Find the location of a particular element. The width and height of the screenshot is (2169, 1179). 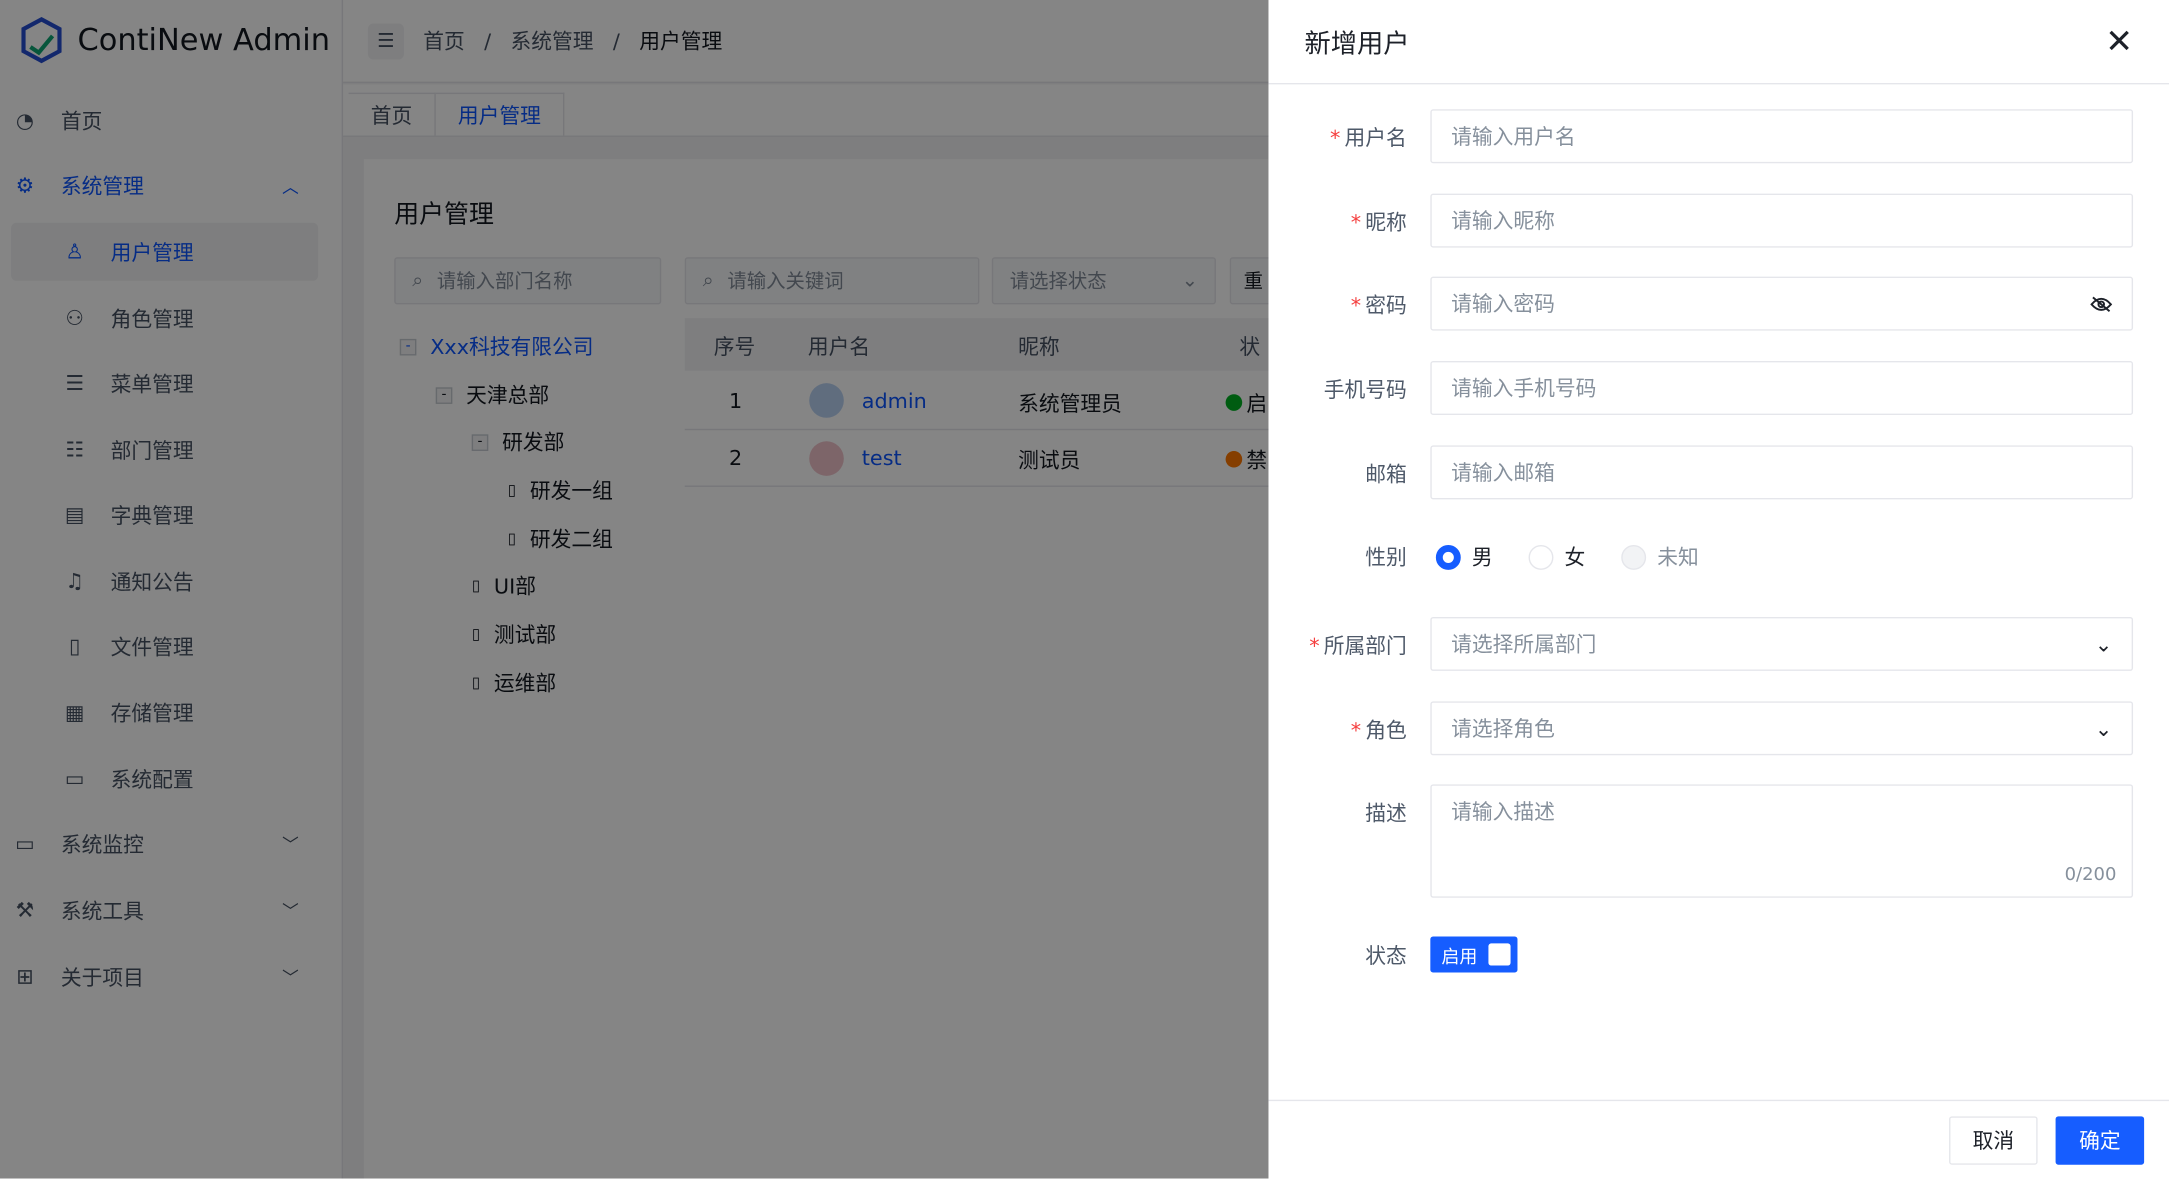

column-header: 序号 is located at coordinates (734, 347).